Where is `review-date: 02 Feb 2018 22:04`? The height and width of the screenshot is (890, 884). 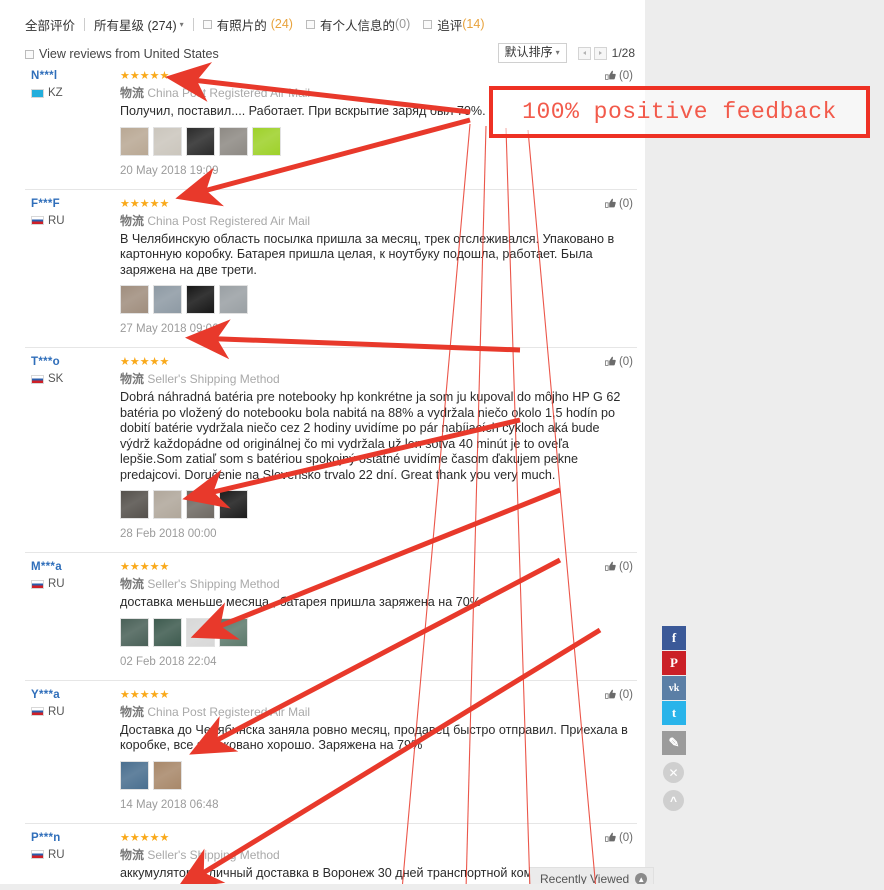
review-date: 02 Feb 2018 22:04 is located at coordinates (168, 661).